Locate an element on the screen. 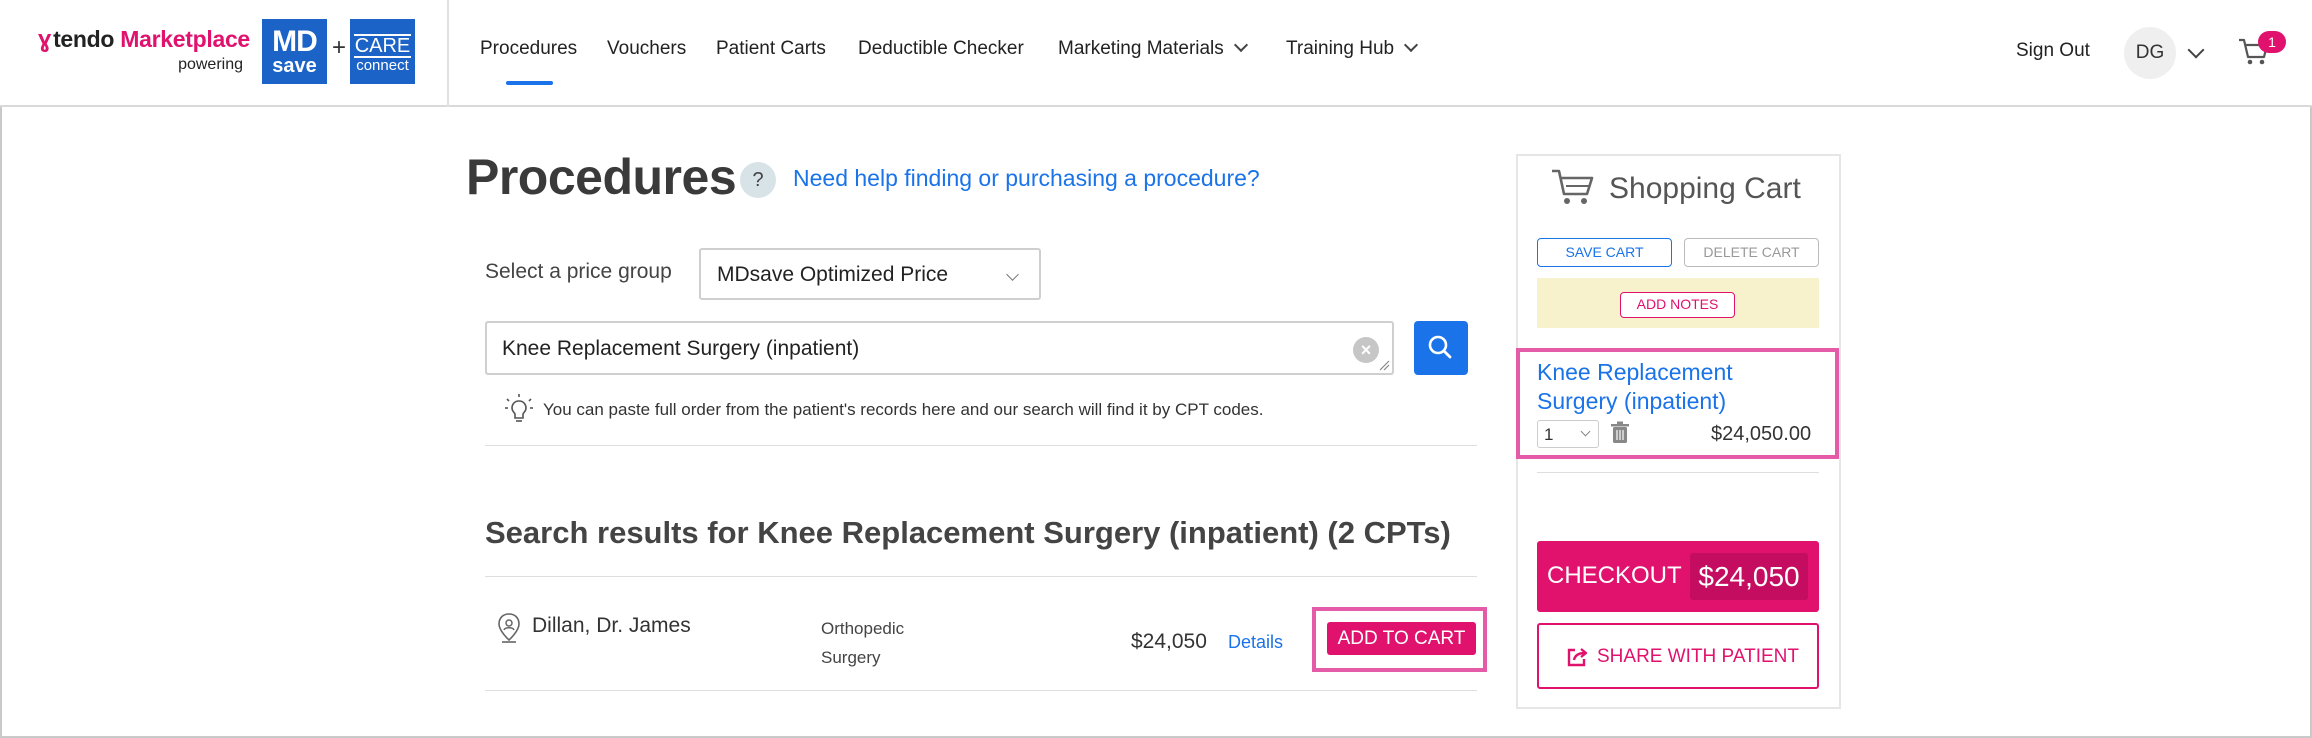 The height and width of the screenshot is (738, 2312). procedure-price: $24,050 is located at coordinates (1169, 641).